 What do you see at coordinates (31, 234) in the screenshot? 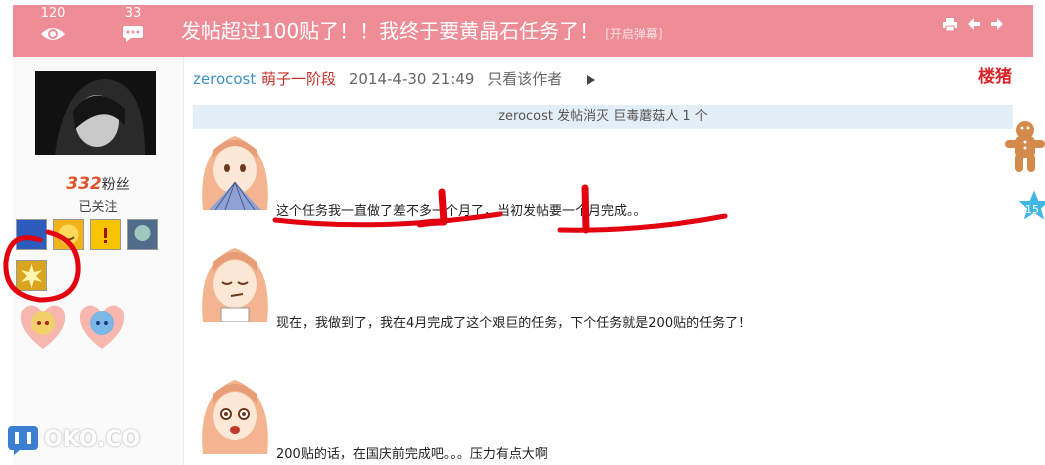
I see `medal-badge-icon` at bounding box center [31, 234].